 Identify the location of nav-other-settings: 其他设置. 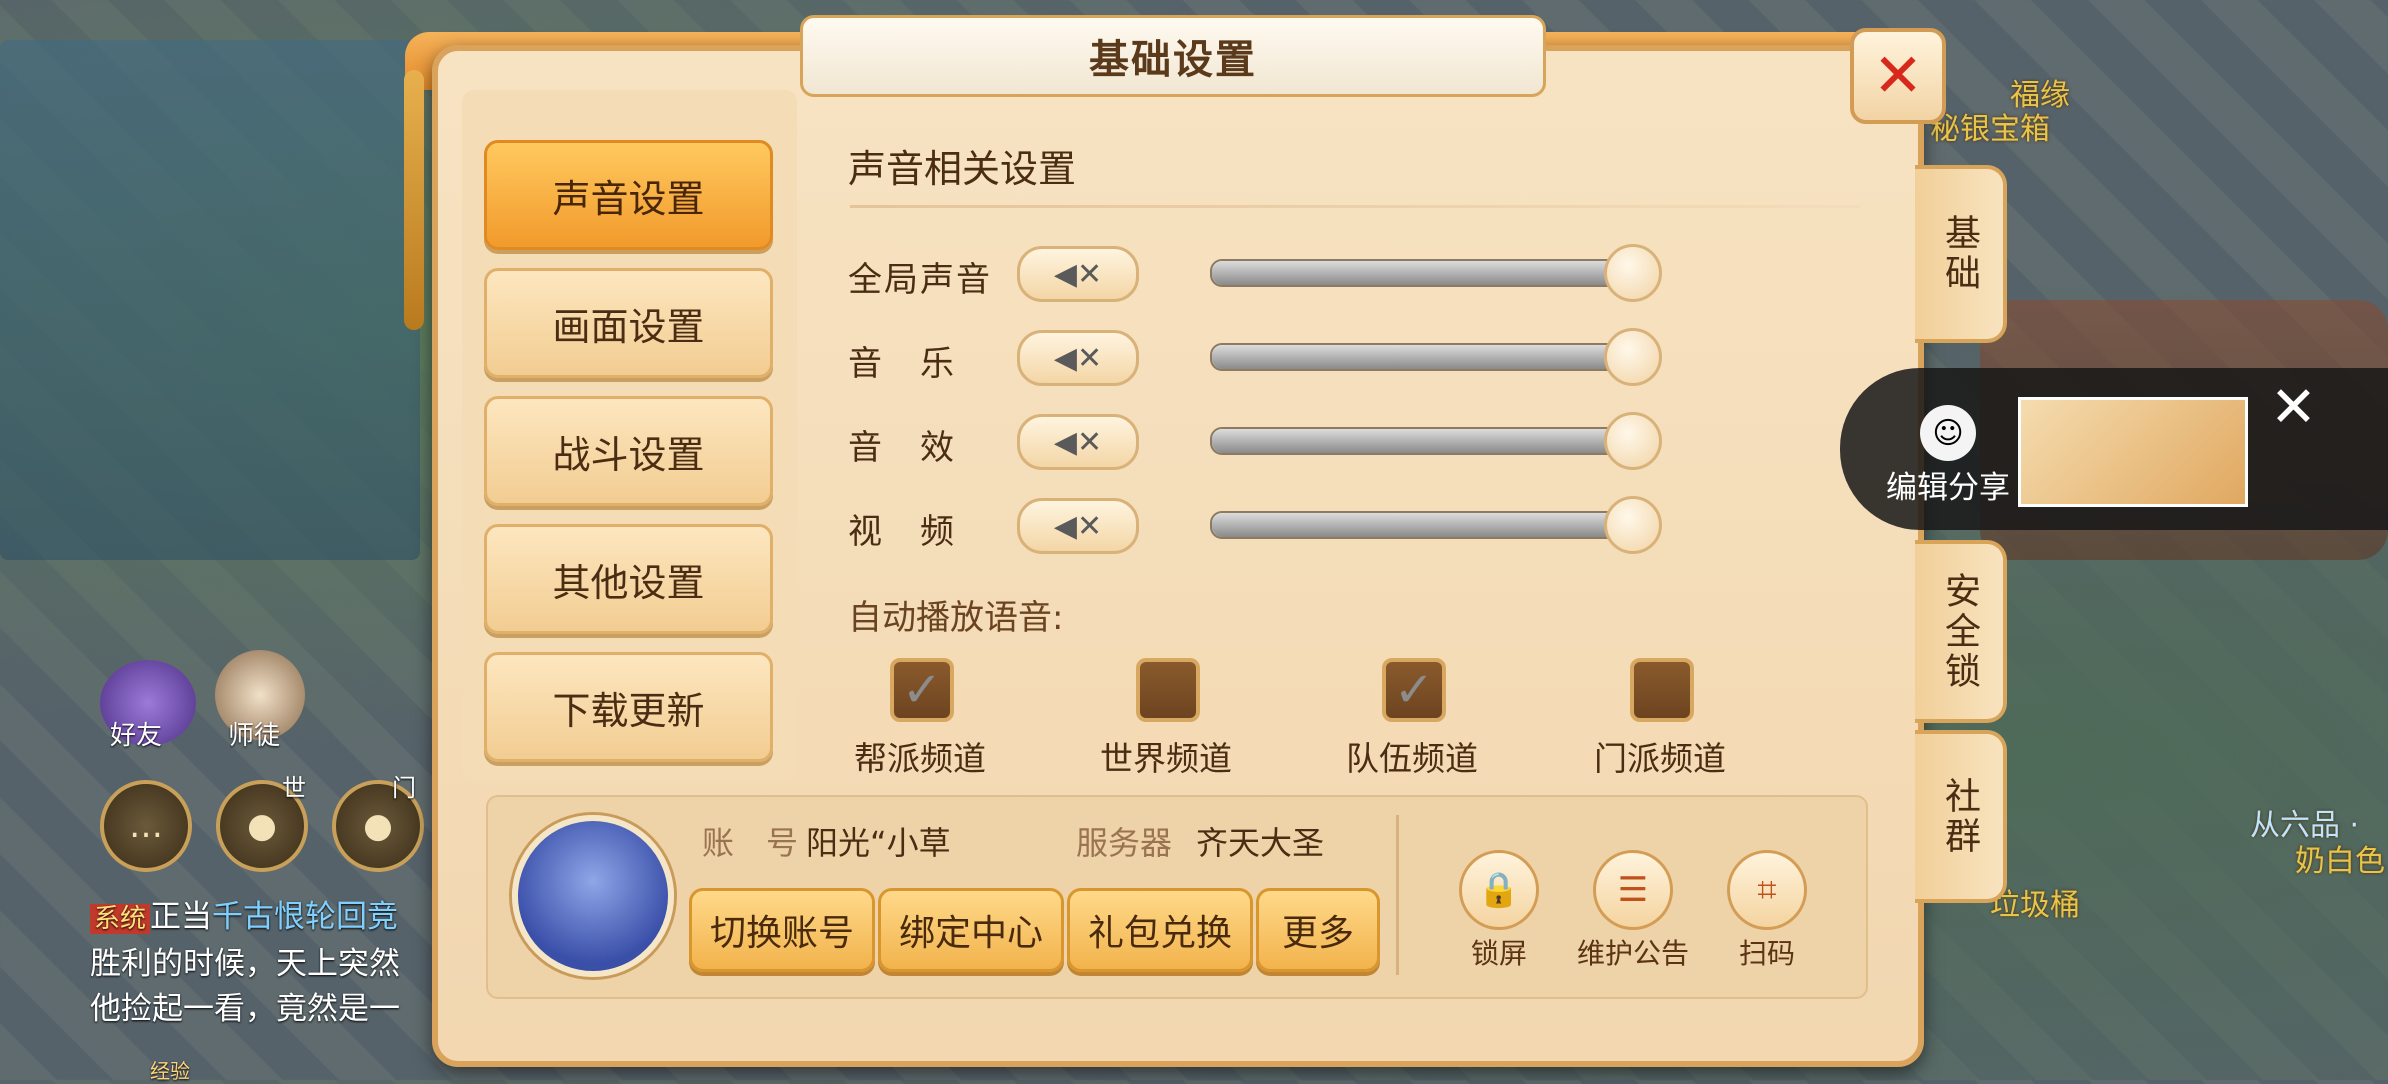
(628, 579).